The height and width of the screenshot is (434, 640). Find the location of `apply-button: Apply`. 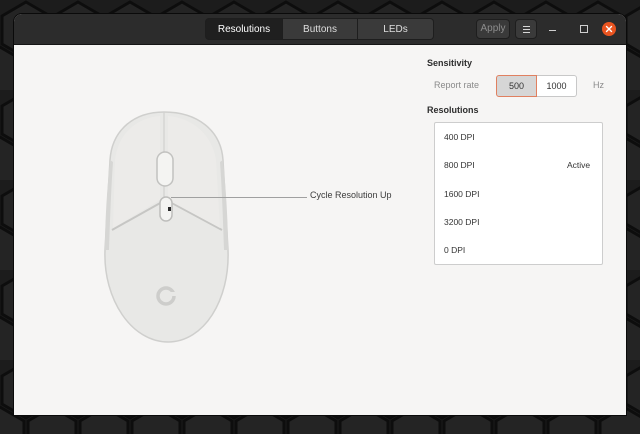

apply-button: Apply is located at coordinates (493, 29).